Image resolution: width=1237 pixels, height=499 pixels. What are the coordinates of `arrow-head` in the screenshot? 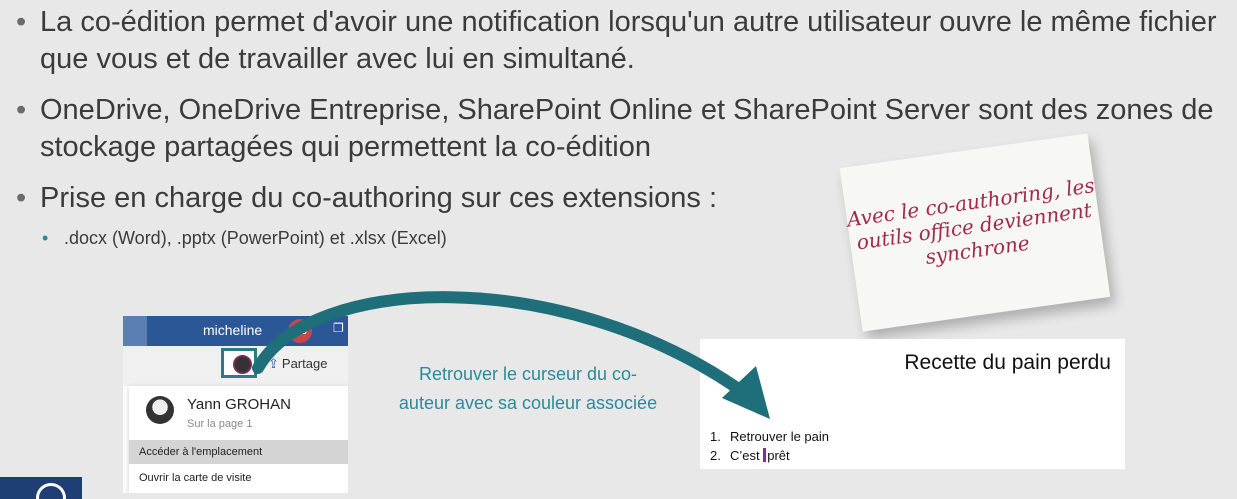 It's located at (746, 392).